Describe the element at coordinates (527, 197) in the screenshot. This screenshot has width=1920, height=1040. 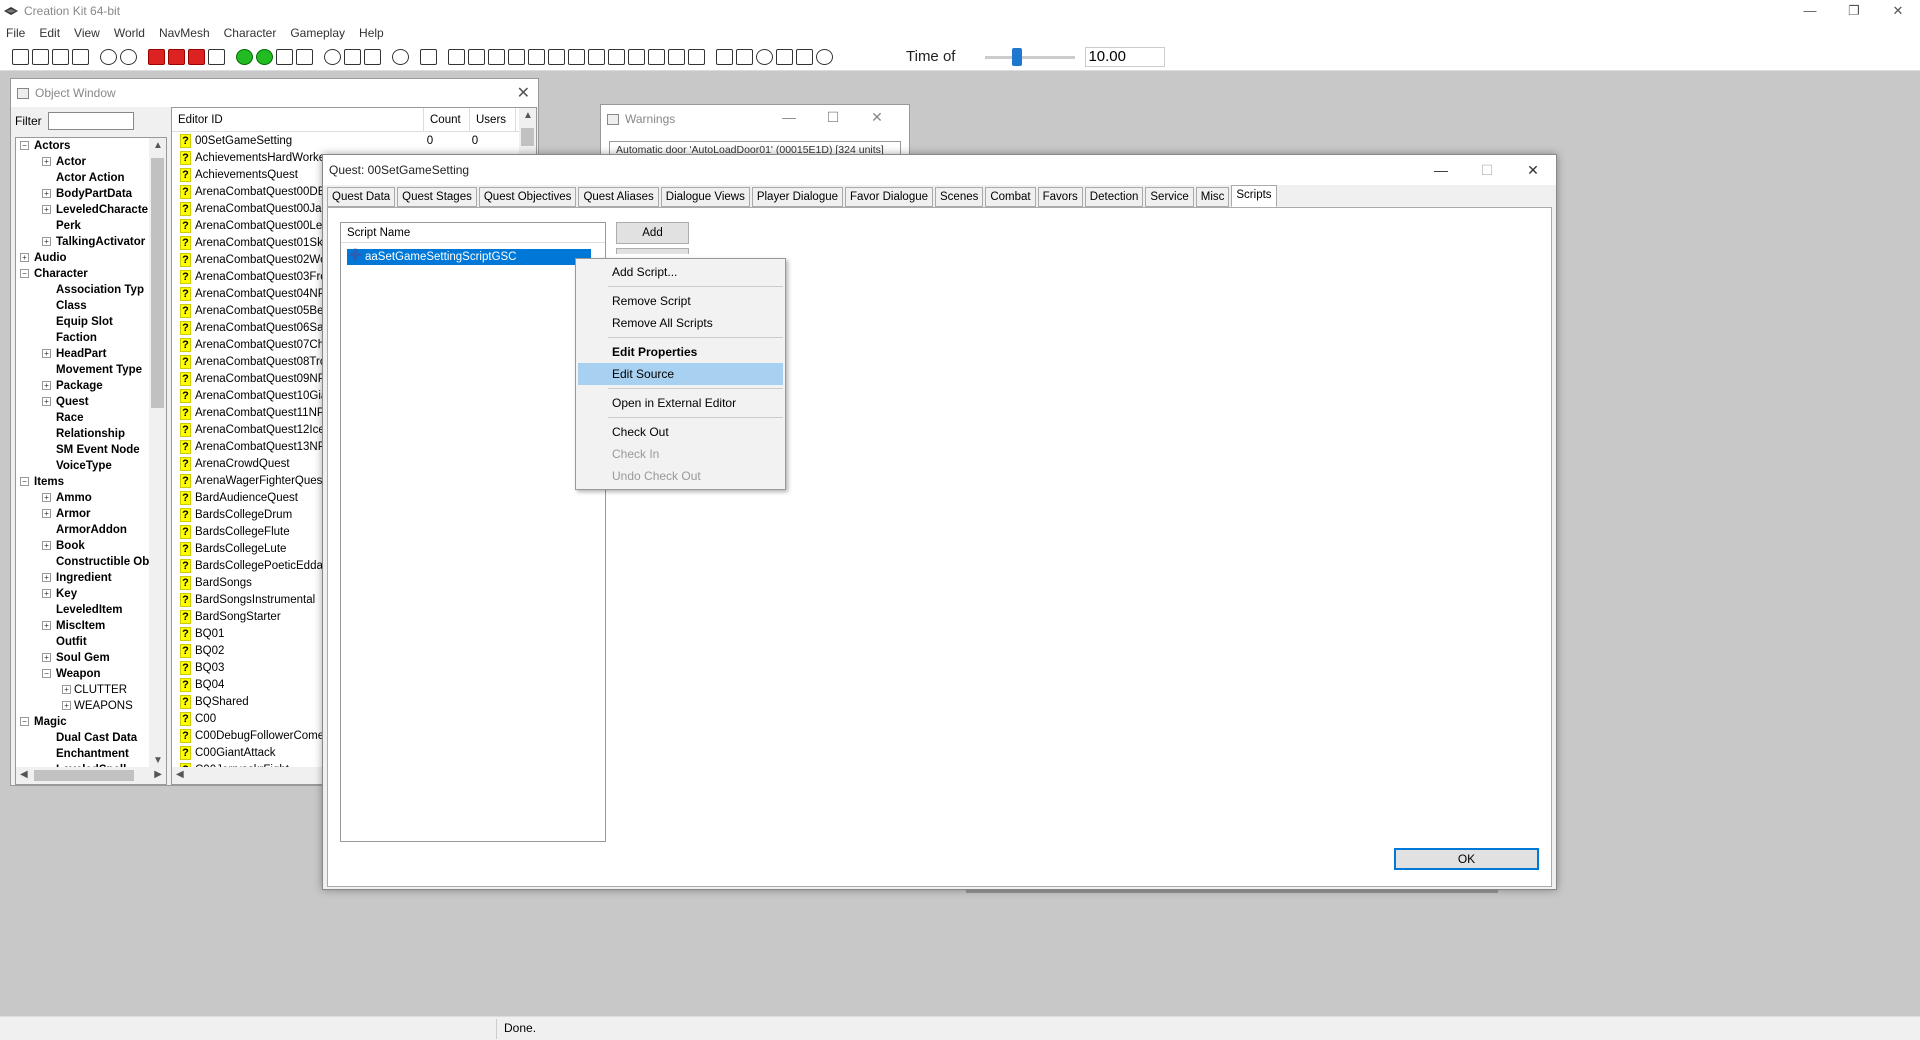
I see `tab-quest-objectives: Quest Objectives` at that location.